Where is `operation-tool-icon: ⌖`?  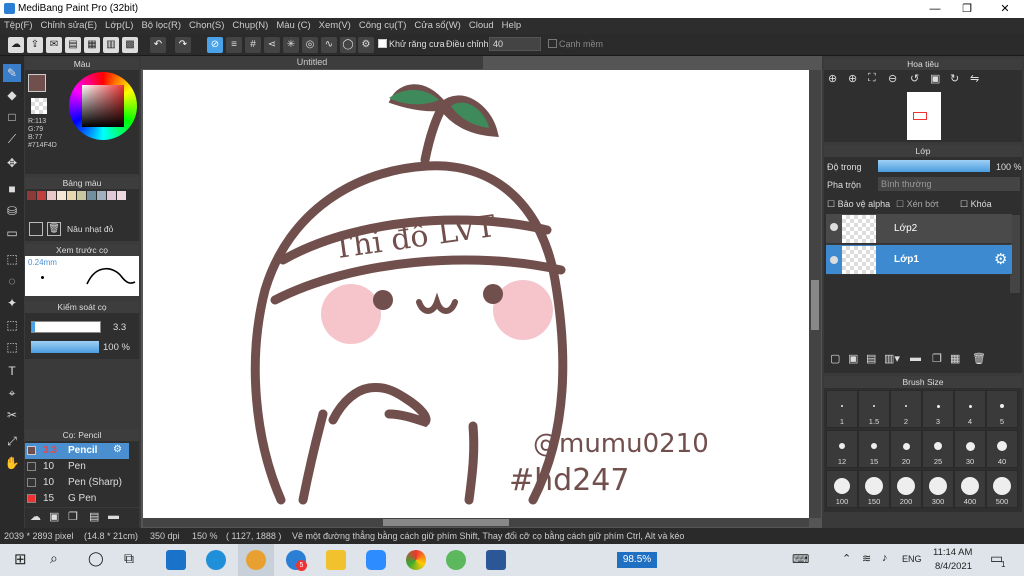 operation-tool-icon: ⌖ is located at coordinates (12, 393).